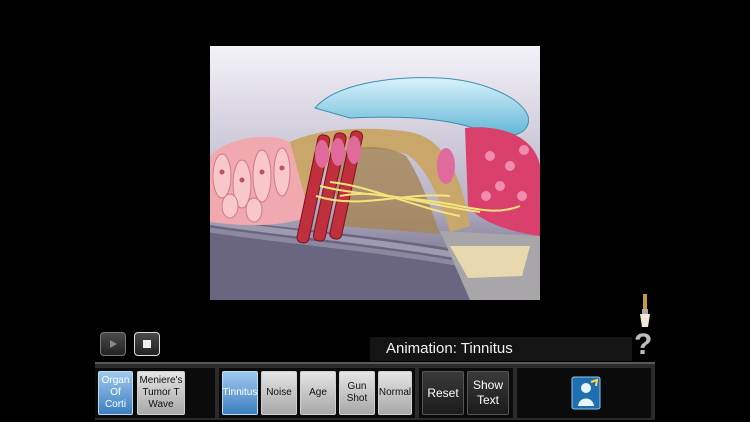 This screenshot has height=422, width=750. I want to click on paintbrush-icon, so click(645, 311).